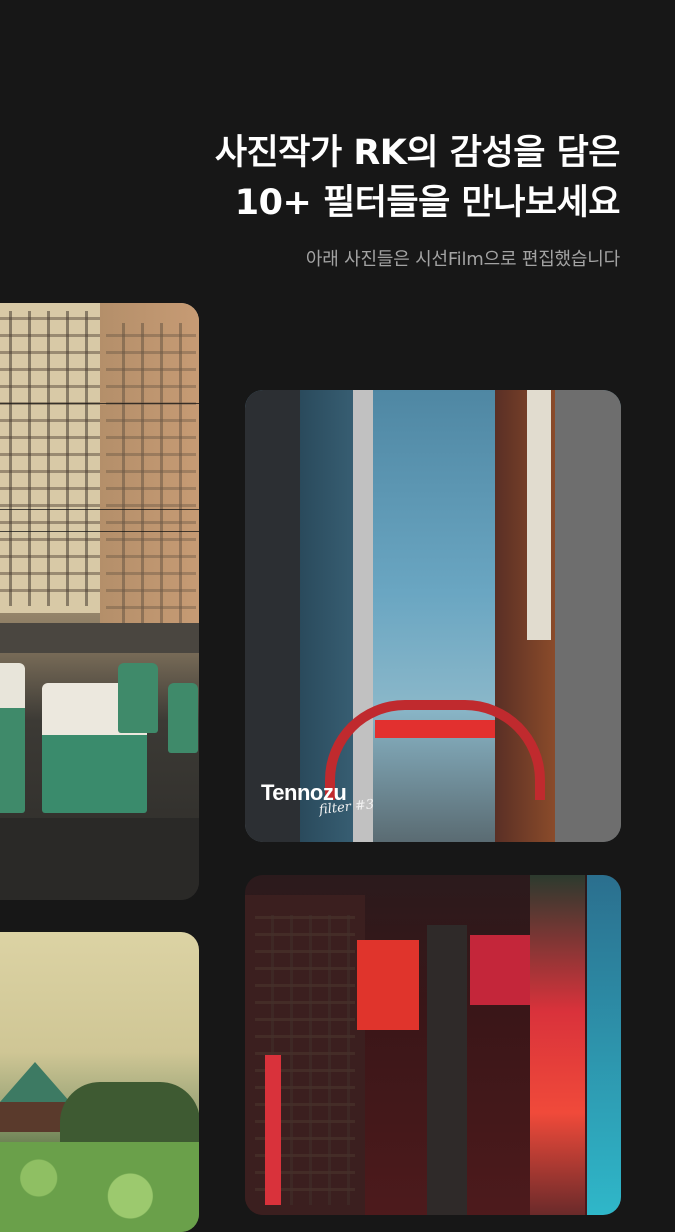 The height and width of the screenshot is (1232, 675). Describe the element at coordinates (435, 729) in the screenshot. I see `gate-sign` at that location.